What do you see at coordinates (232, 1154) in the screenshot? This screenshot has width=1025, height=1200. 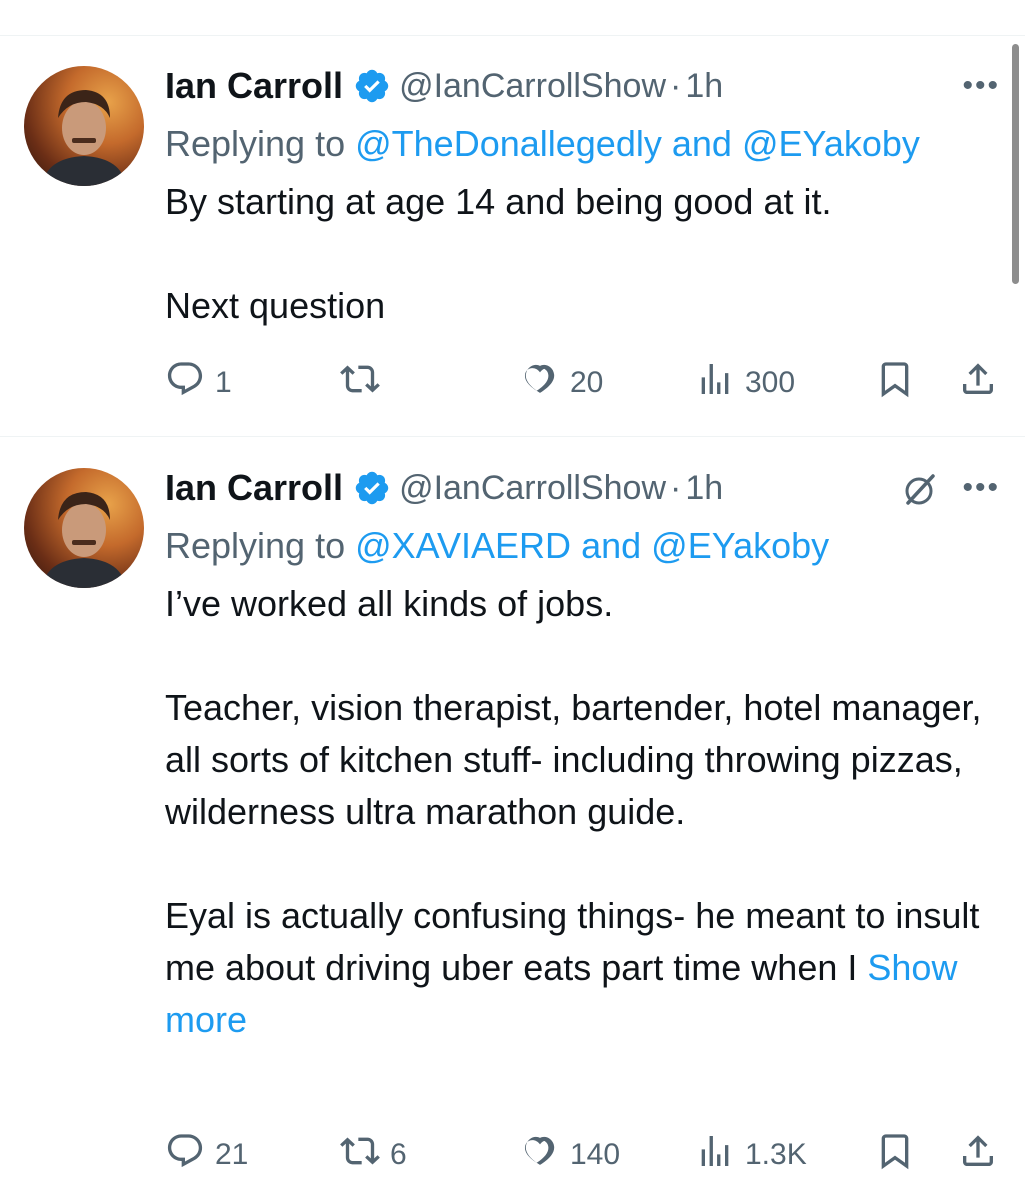 I see `reply-count: 21` at bounding box center [232, 1154].